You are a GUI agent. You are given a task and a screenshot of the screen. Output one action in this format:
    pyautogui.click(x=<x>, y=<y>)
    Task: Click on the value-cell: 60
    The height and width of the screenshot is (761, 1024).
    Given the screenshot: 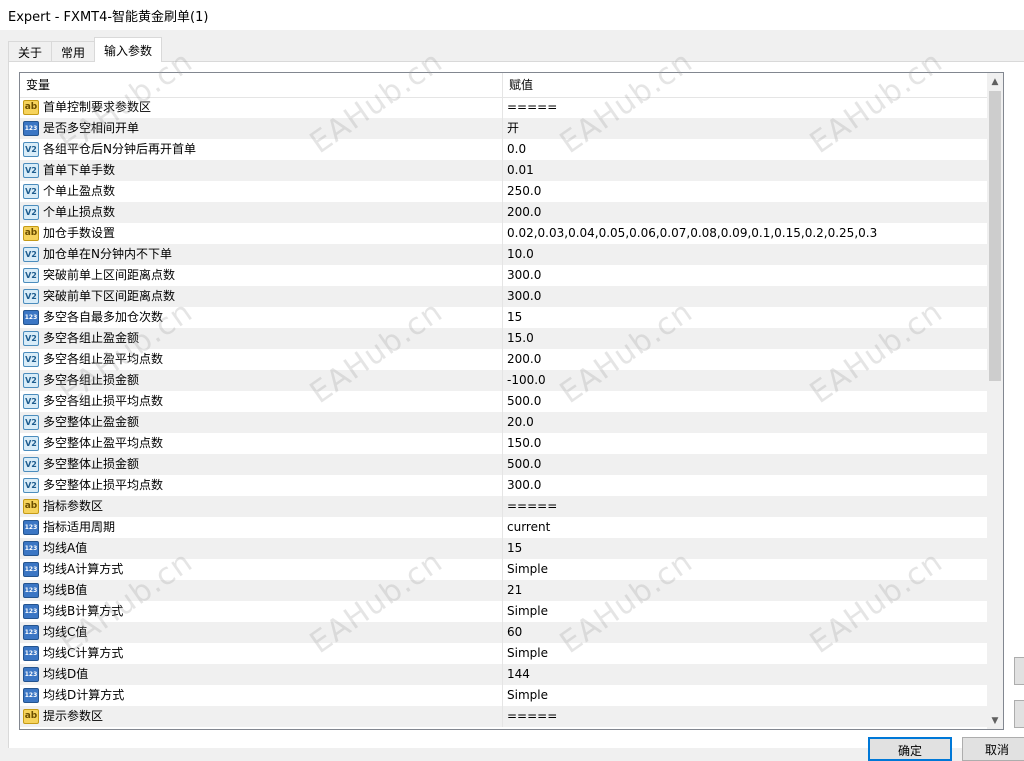 What is the action you would take?
    pyautogui.click(x=745, y=632)
    